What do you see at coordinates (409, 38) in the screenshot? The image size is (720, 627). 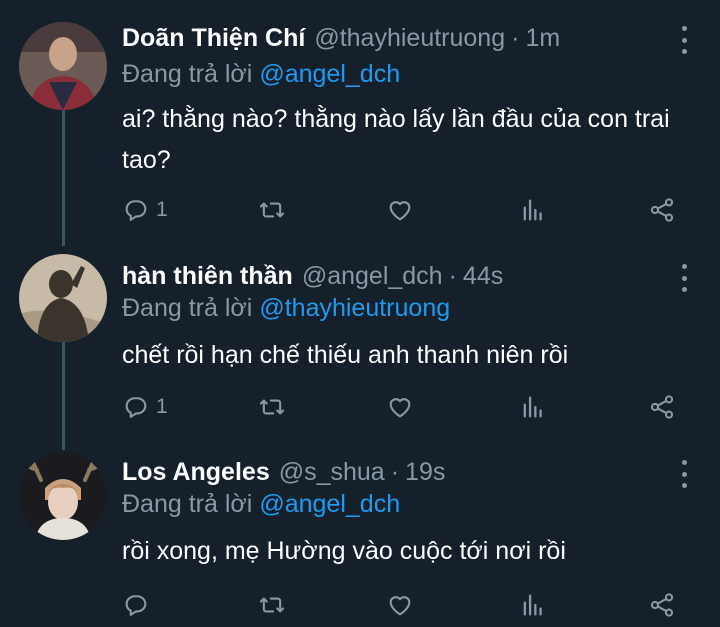 I see `user-handle: @thayhieutruong` at bounding box center [409, 38].